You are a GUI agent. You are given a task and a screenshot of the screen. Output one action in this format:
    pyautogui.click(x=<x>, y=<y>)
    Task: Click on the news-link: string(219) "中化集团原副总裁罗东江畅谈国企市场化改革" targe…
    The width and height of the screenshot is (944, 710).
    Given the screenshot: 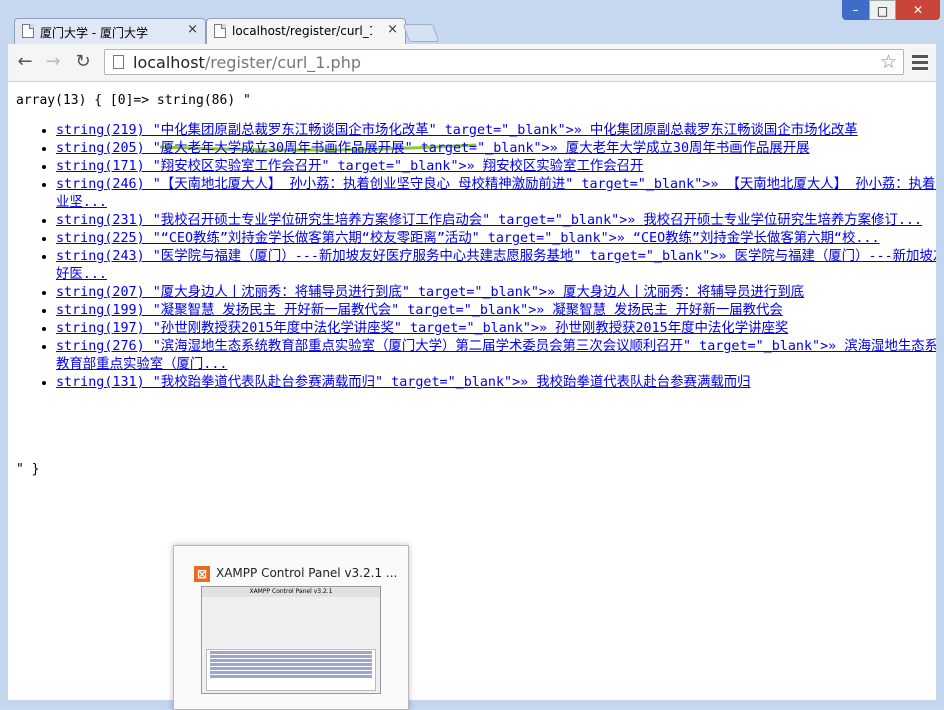 What is the action you would take?
    pyautogui.click(x=457, y=130)
    